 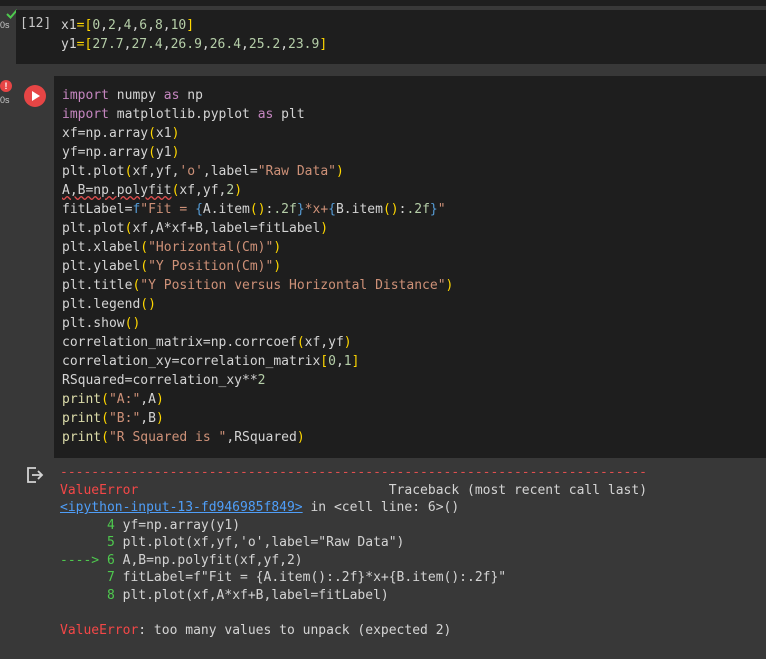 I want to click on cell-gutter, so click(x=35, y=267).